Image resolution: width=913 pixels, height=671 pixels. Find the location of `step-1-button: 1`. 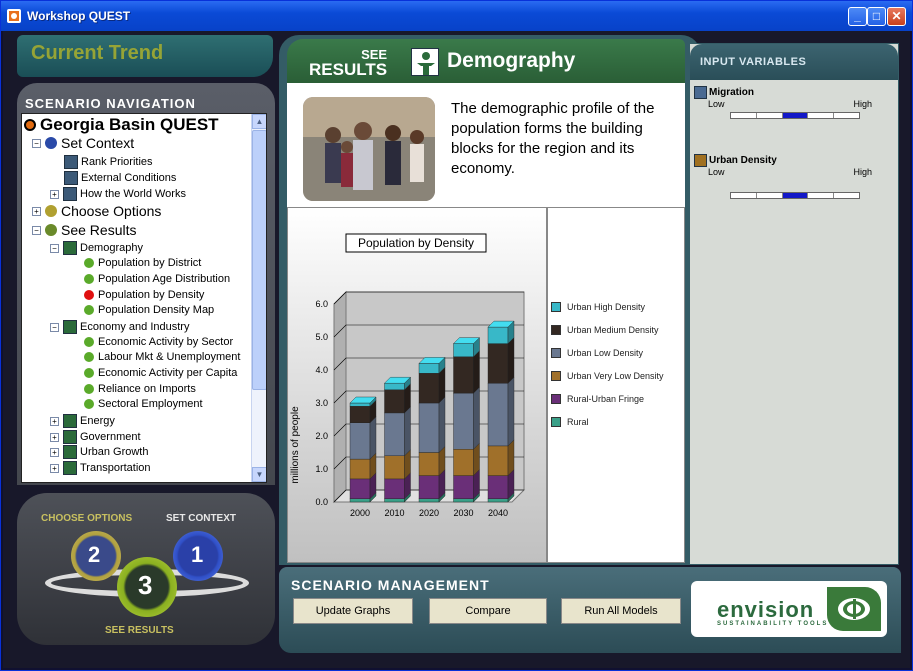

step-1-button: 1 is located at coordinates (198, 556).